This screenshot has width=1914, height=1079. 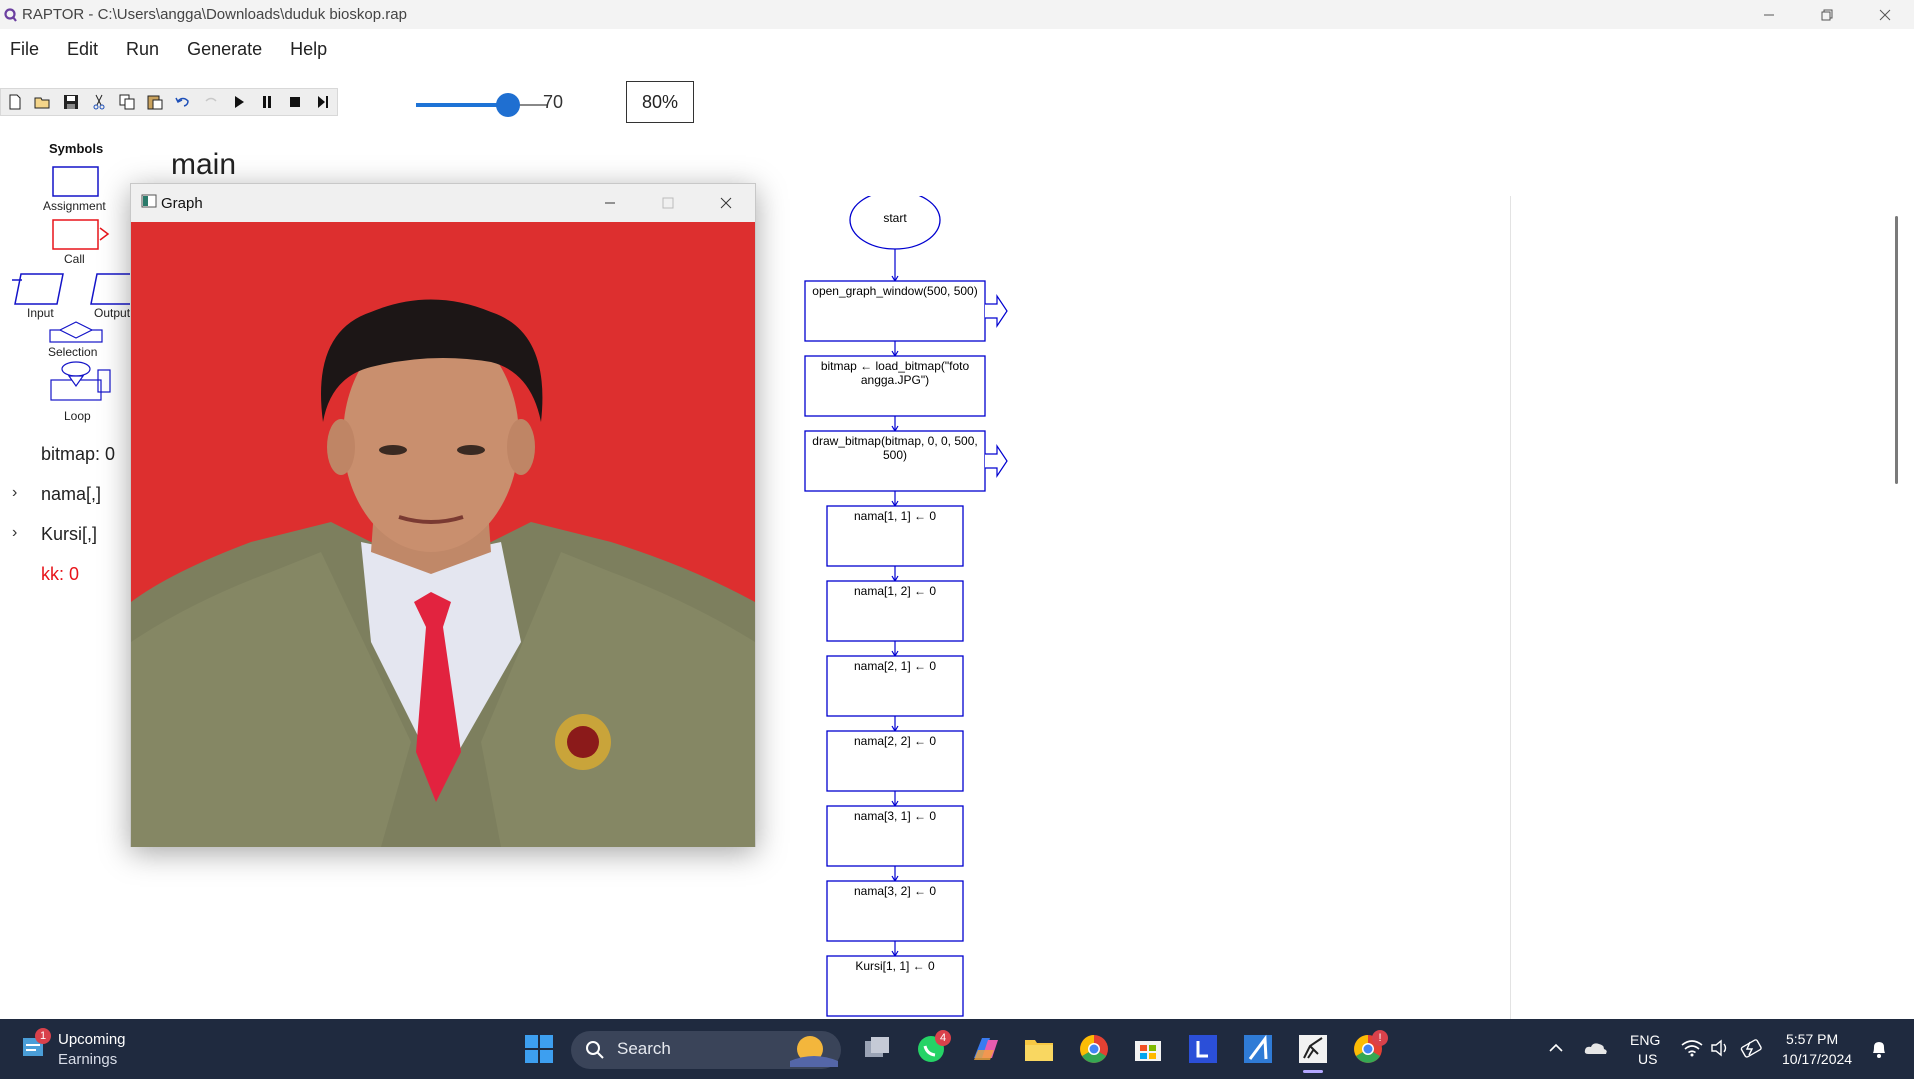 What do you see at coordinates (1879, 1051) in the screenshot?
I see `notification-bell-icon` at bounding box center [1879, 1051].